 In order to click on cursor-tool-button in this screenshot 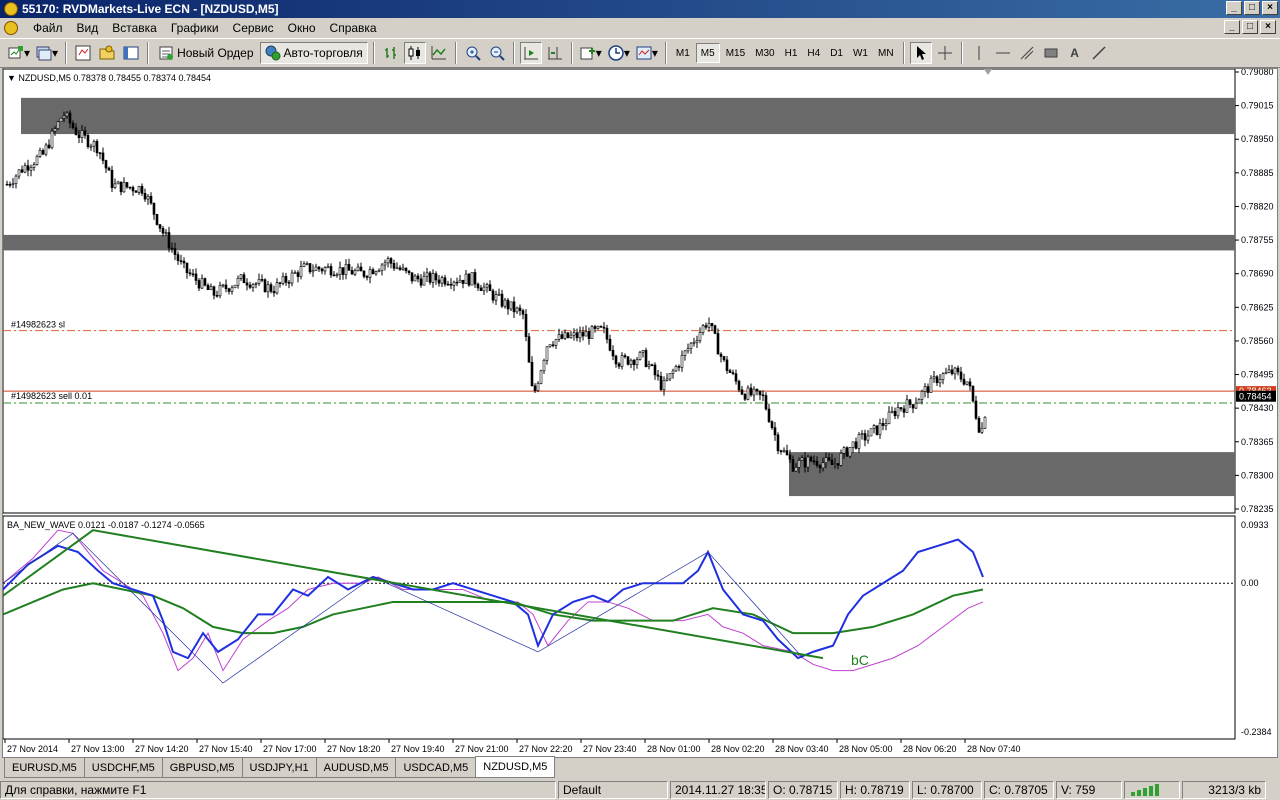, I will do `click(920, 53)`.